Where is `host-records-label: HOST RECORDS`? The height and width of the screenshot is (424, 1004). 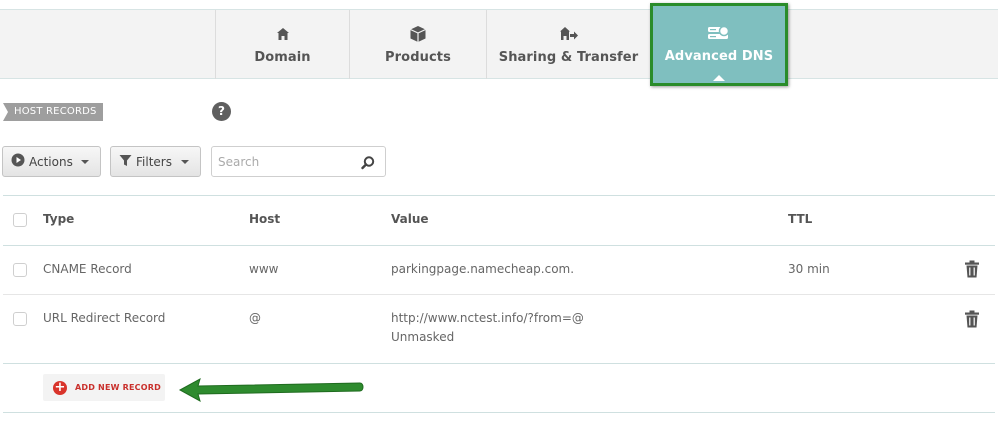
host-records-label: HOST RECORDS is located at coordinates (53, 112).